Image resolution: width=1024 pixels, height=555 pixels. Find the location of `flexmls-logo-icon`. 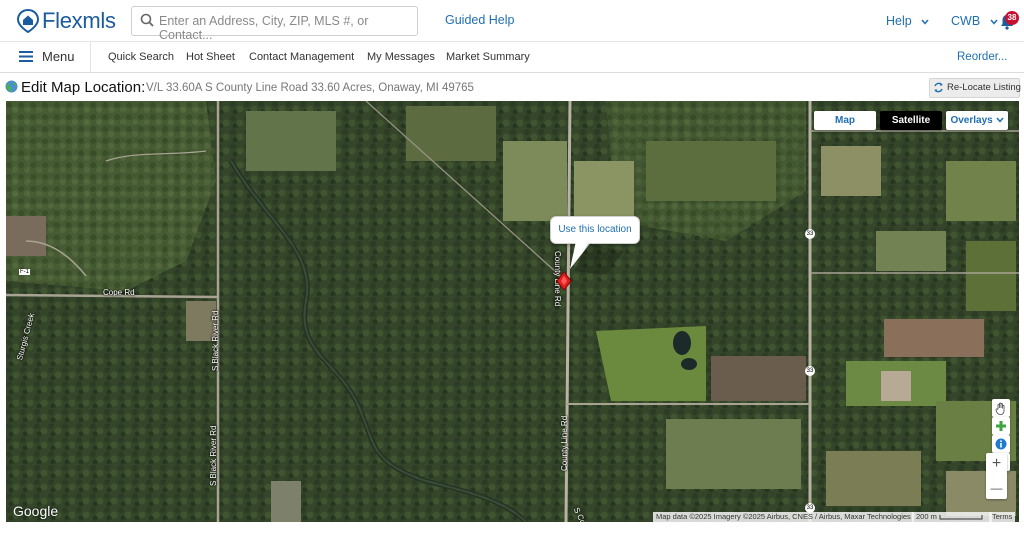

flexmls-logo-icon is located at coordinates (28, 21).